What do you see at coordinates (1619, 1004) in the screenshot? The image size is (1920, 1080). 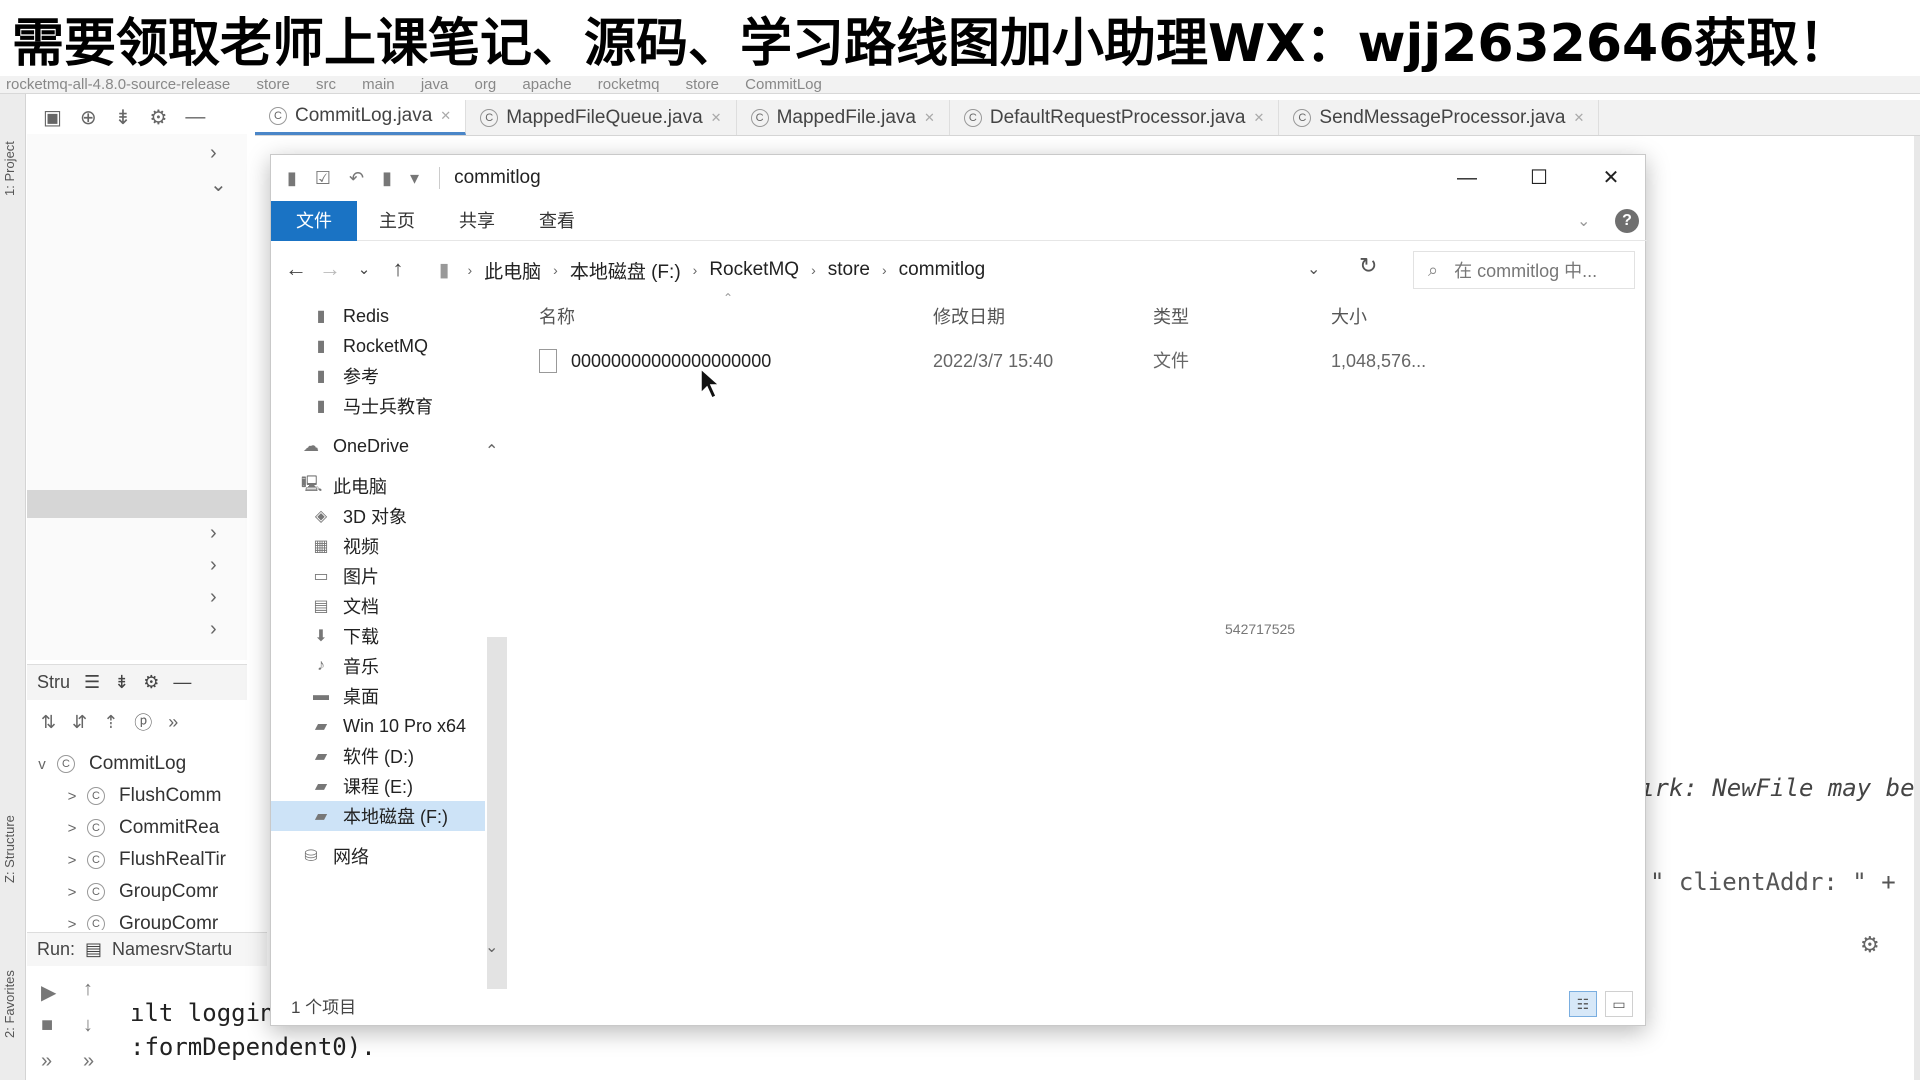 I see `large-icons-view-button: ▭` at bounding box center [1619, 1004].